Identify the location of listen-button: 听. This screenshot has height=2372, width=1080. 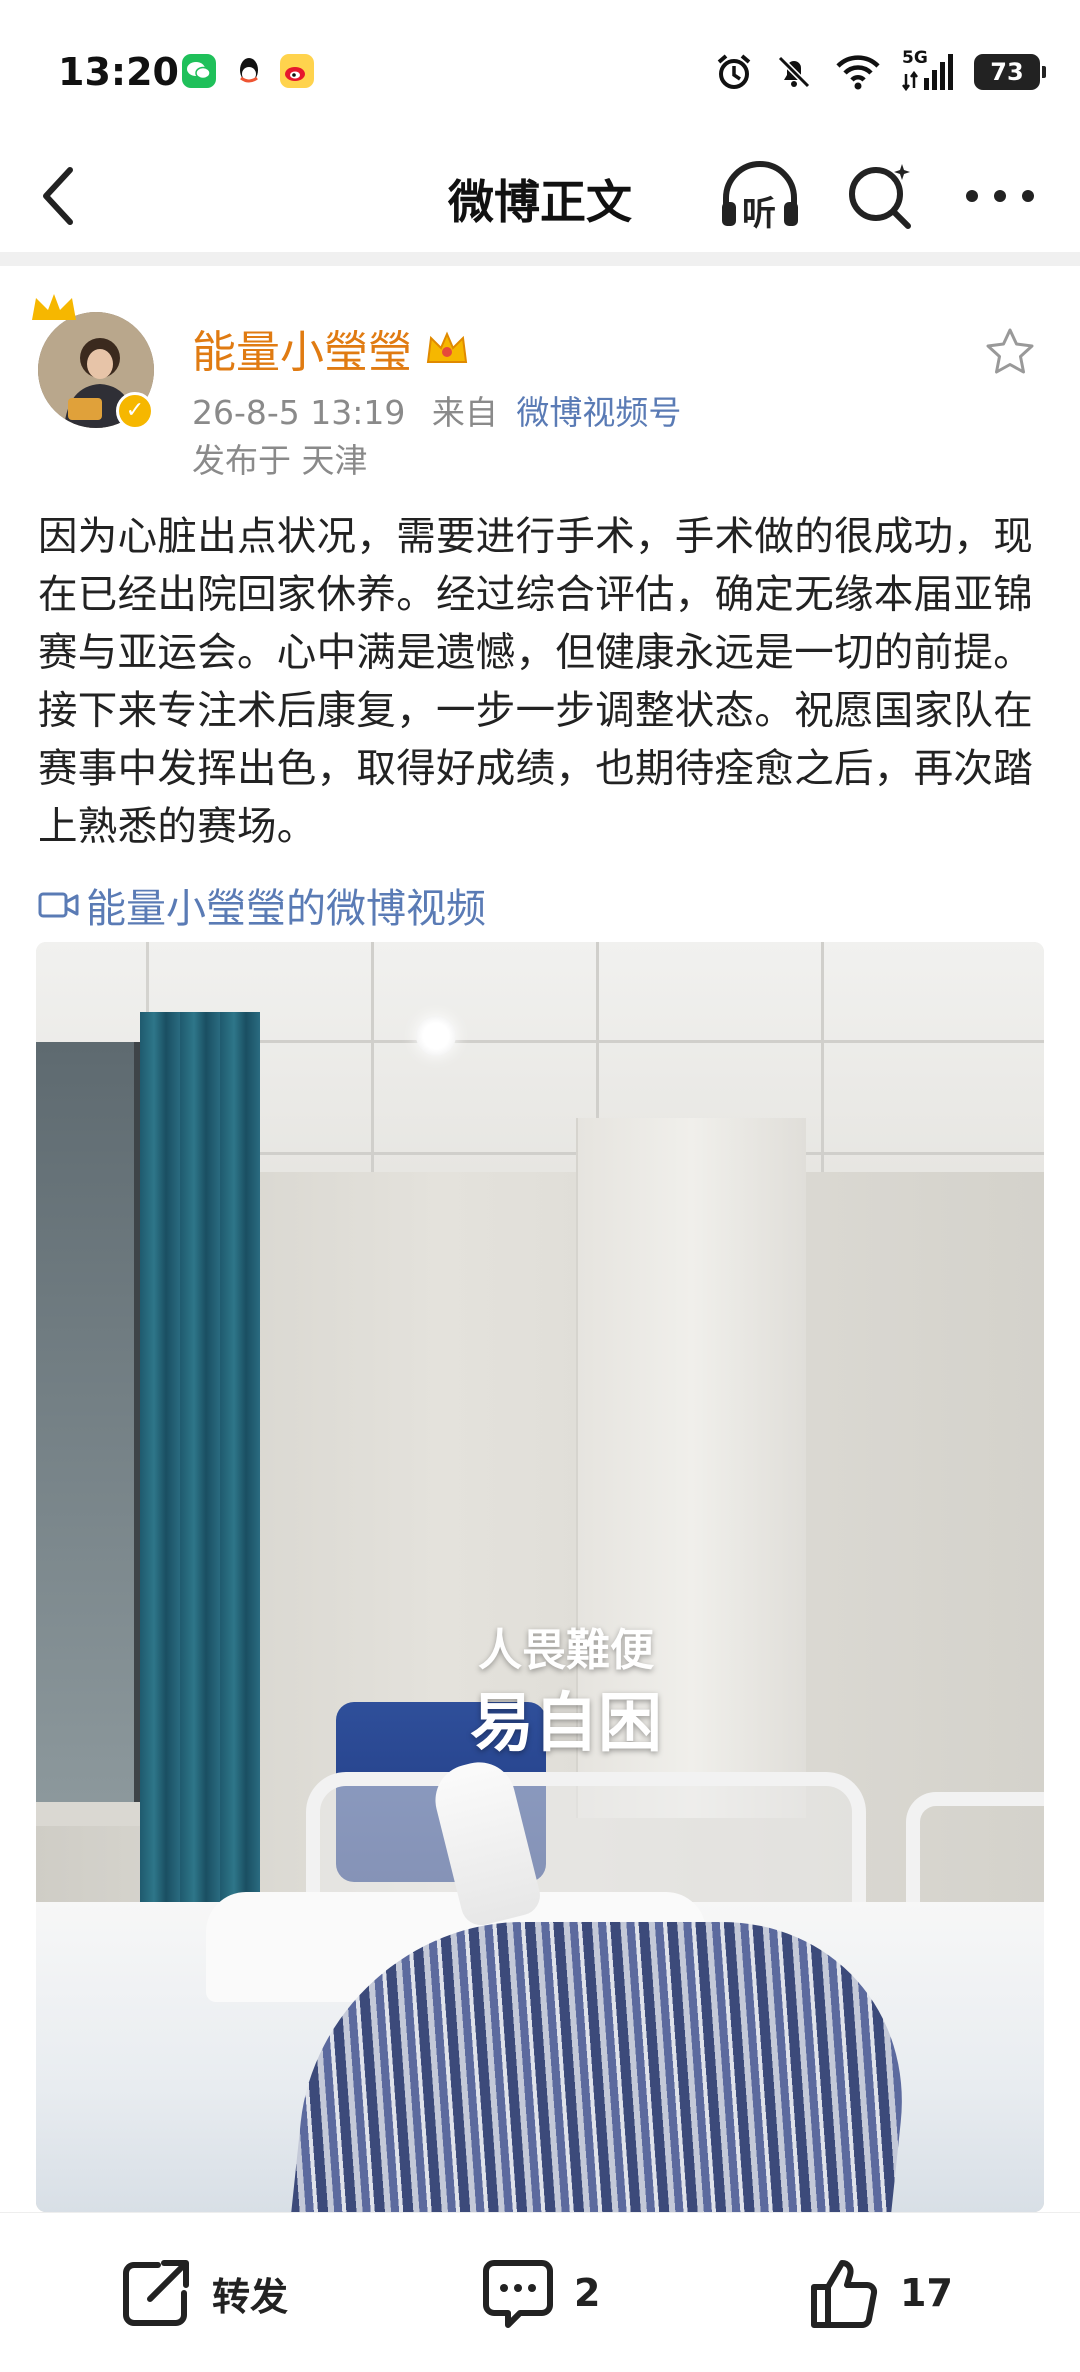
(760, 196).